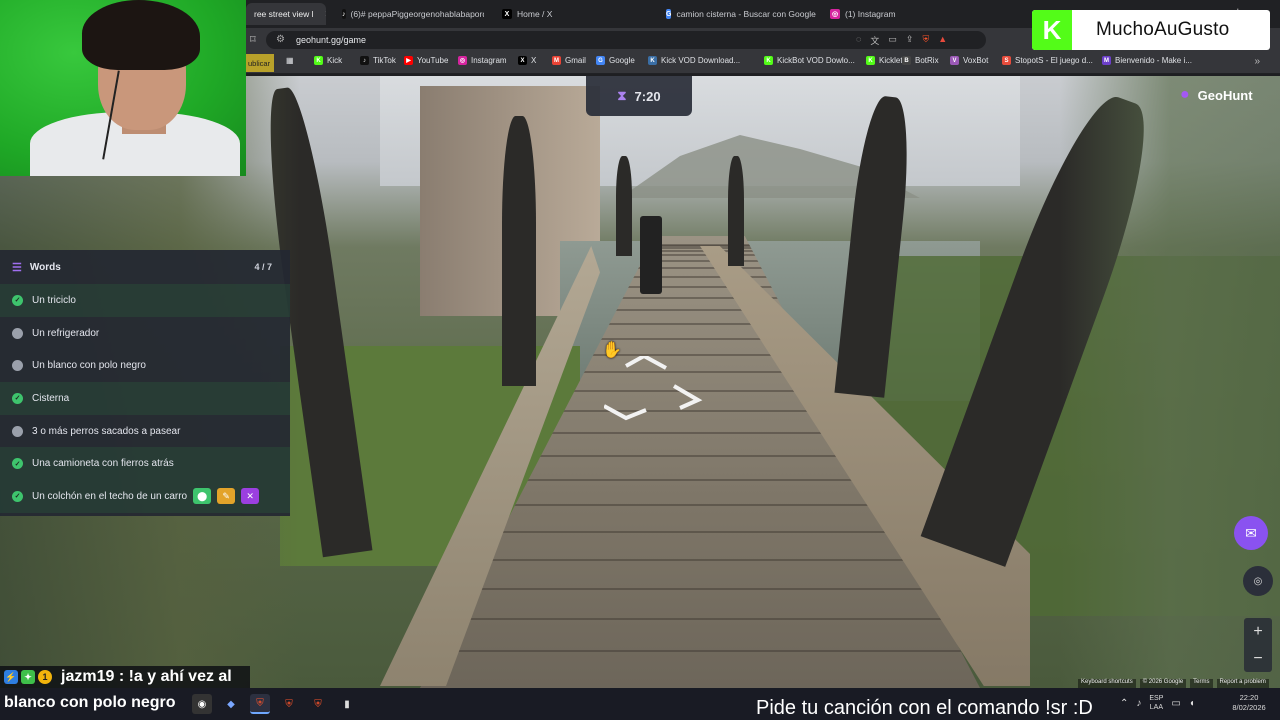 This screenshot has height=720, width=1280. Describe the element at coordinates (202, 496) in the screenshot. I see `location-icon: ⬤` at that location.